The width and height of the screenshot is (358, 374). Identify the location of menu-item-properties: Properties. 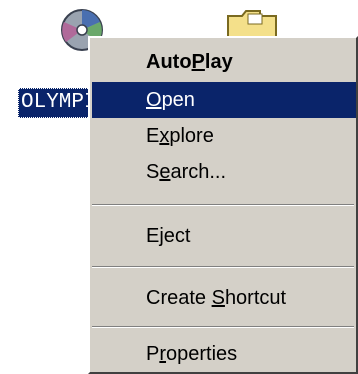
(224, 354).